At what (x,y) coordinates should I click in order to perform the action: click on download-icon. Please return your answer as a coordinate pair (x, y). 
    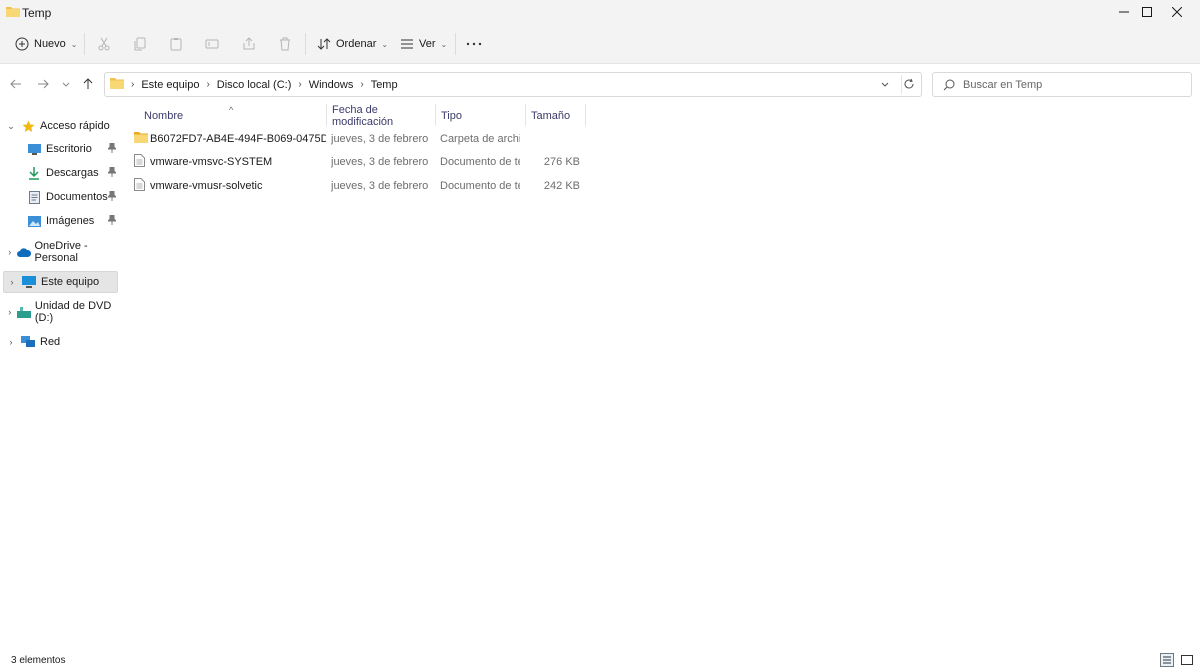
    Looking at the image, I should click on (34, 173).